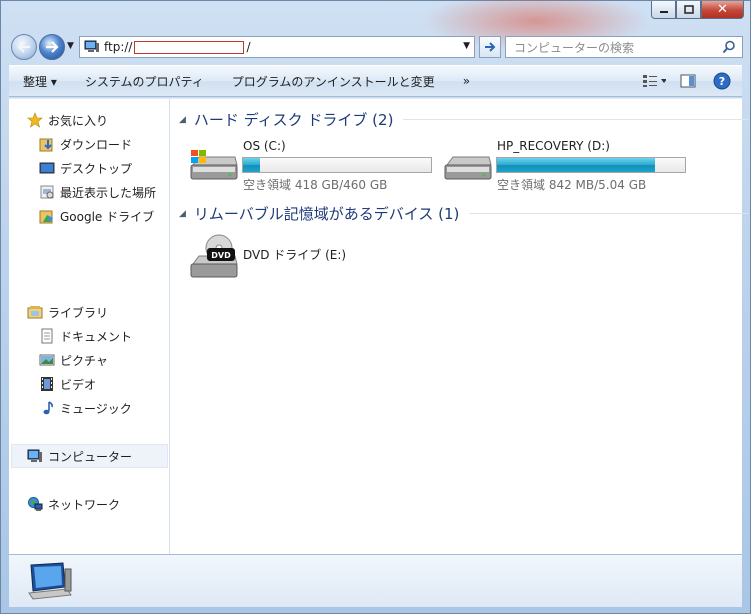 This screenshot has width=751, height=614. I want to click on sidebar-item-documents: ドキュメント, so click(85, 336).